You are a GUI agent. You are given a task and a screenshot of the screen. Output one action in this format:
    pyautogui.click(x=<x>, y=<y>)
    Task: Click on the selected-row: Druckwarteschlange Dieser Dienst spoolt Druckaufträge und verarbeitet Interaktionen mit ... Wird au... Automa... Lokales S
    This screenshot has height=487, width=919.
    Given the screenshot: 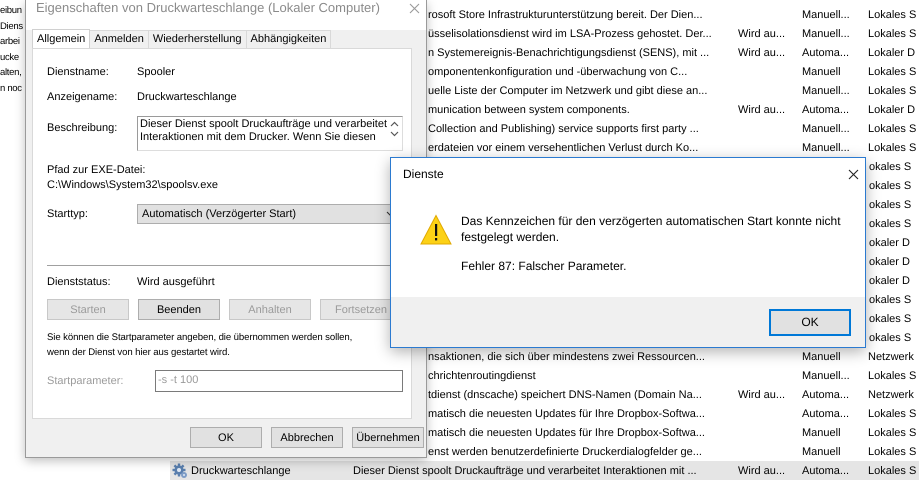 What is the action you would take?
    pyautogui.click(x=544, y=470)
    